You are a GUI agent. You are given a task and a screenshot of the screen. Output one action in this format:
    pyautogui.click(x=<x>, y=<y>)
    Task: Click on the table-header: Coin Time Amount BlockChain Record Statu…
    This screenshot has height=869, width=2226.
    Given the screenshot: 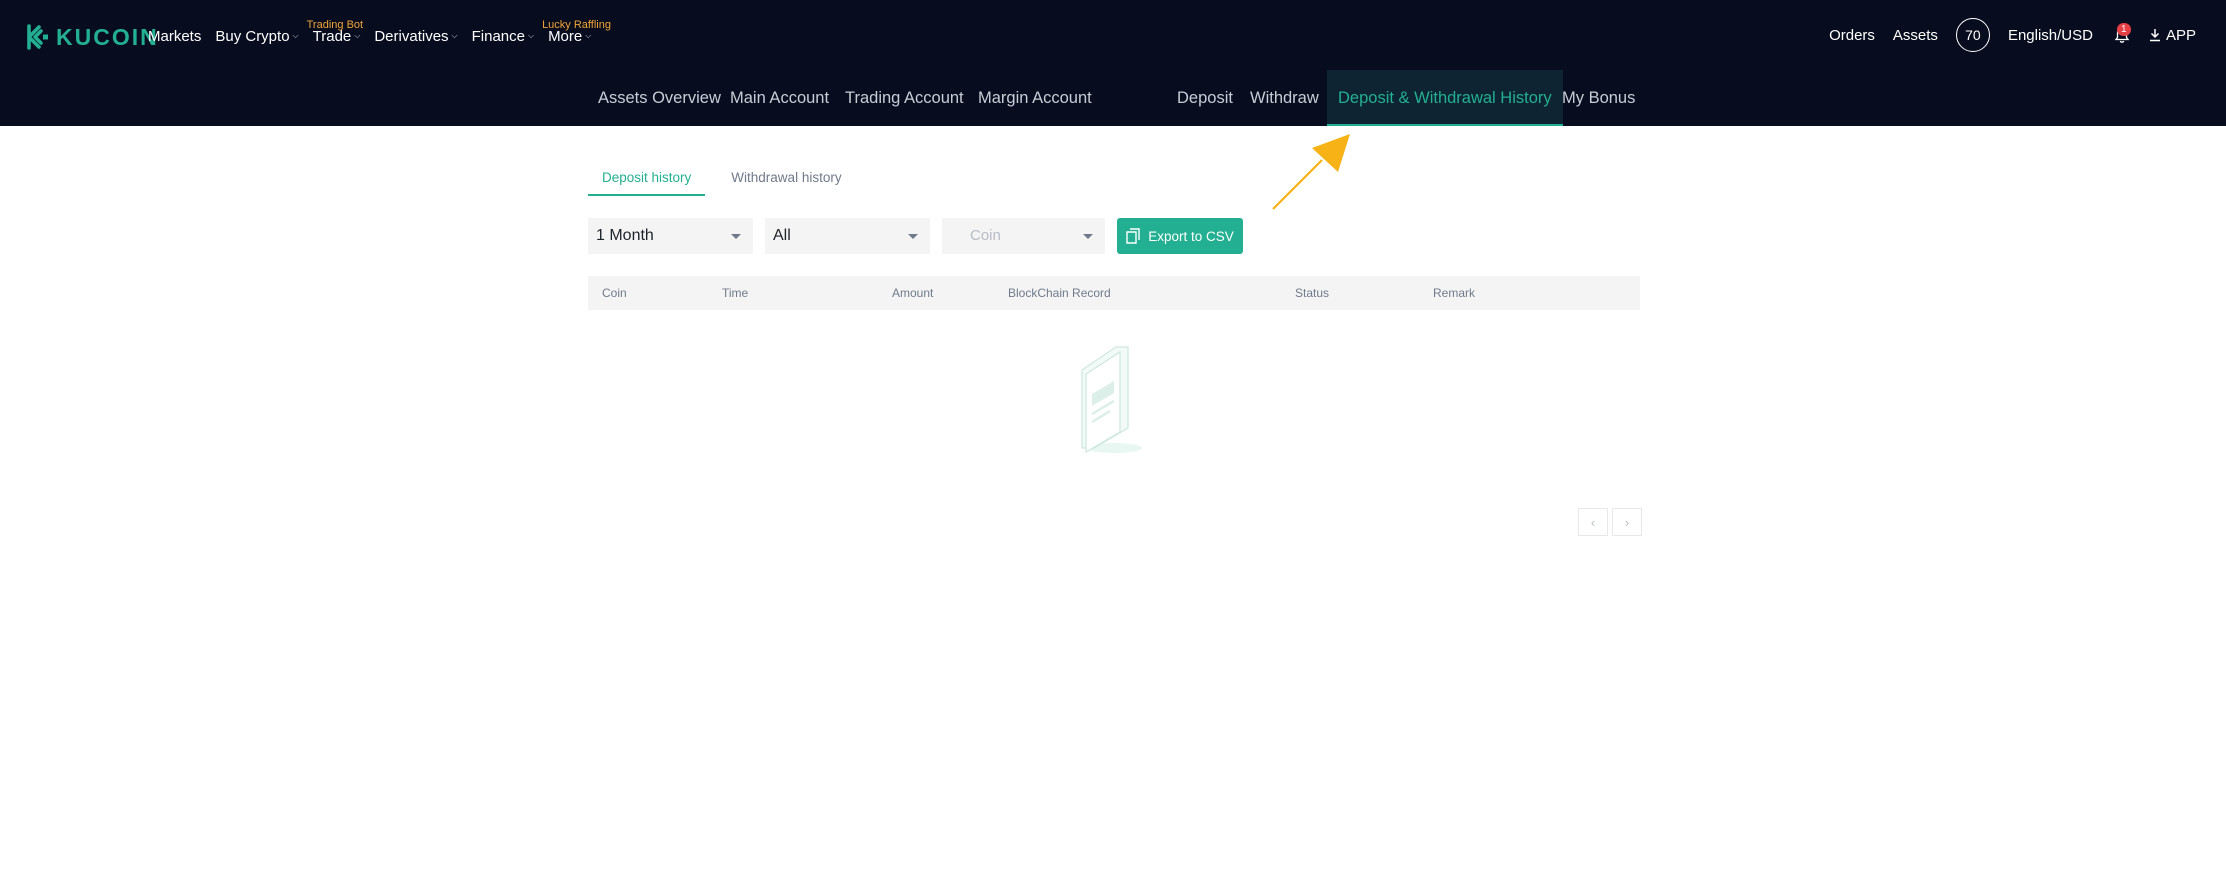 What is the action you would take?
    pyautogui.click(x=1114, y=293)
    